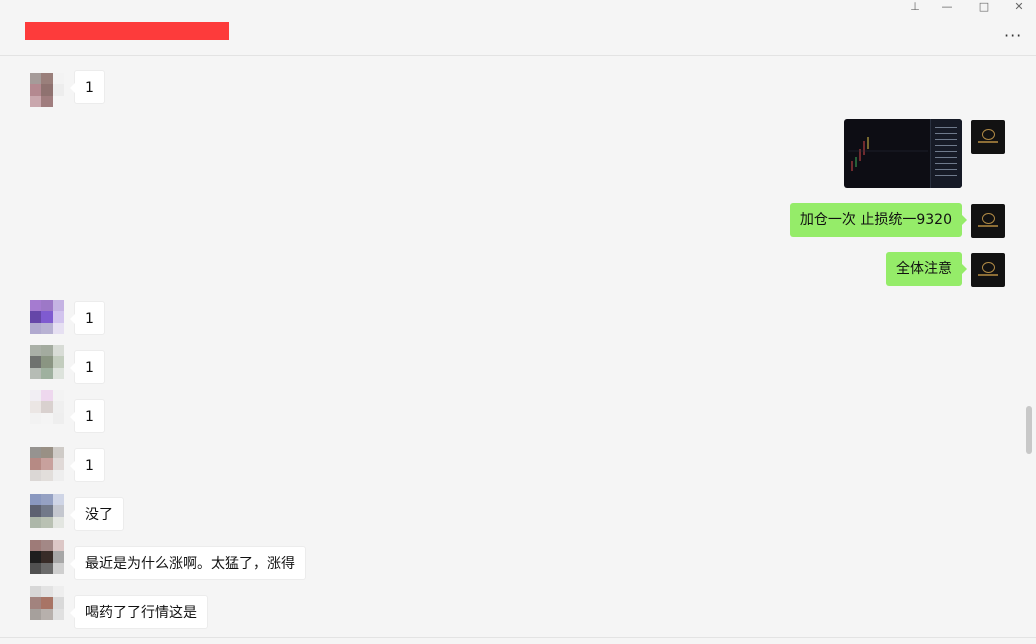 Image resolution: width=1036 pixels, height=644 pixels. What do you see at coordinates (878, 220) in the screenshot?
I see `message-bubble: 加仓一次 止损统一9320` at bounding box center [878, 220].